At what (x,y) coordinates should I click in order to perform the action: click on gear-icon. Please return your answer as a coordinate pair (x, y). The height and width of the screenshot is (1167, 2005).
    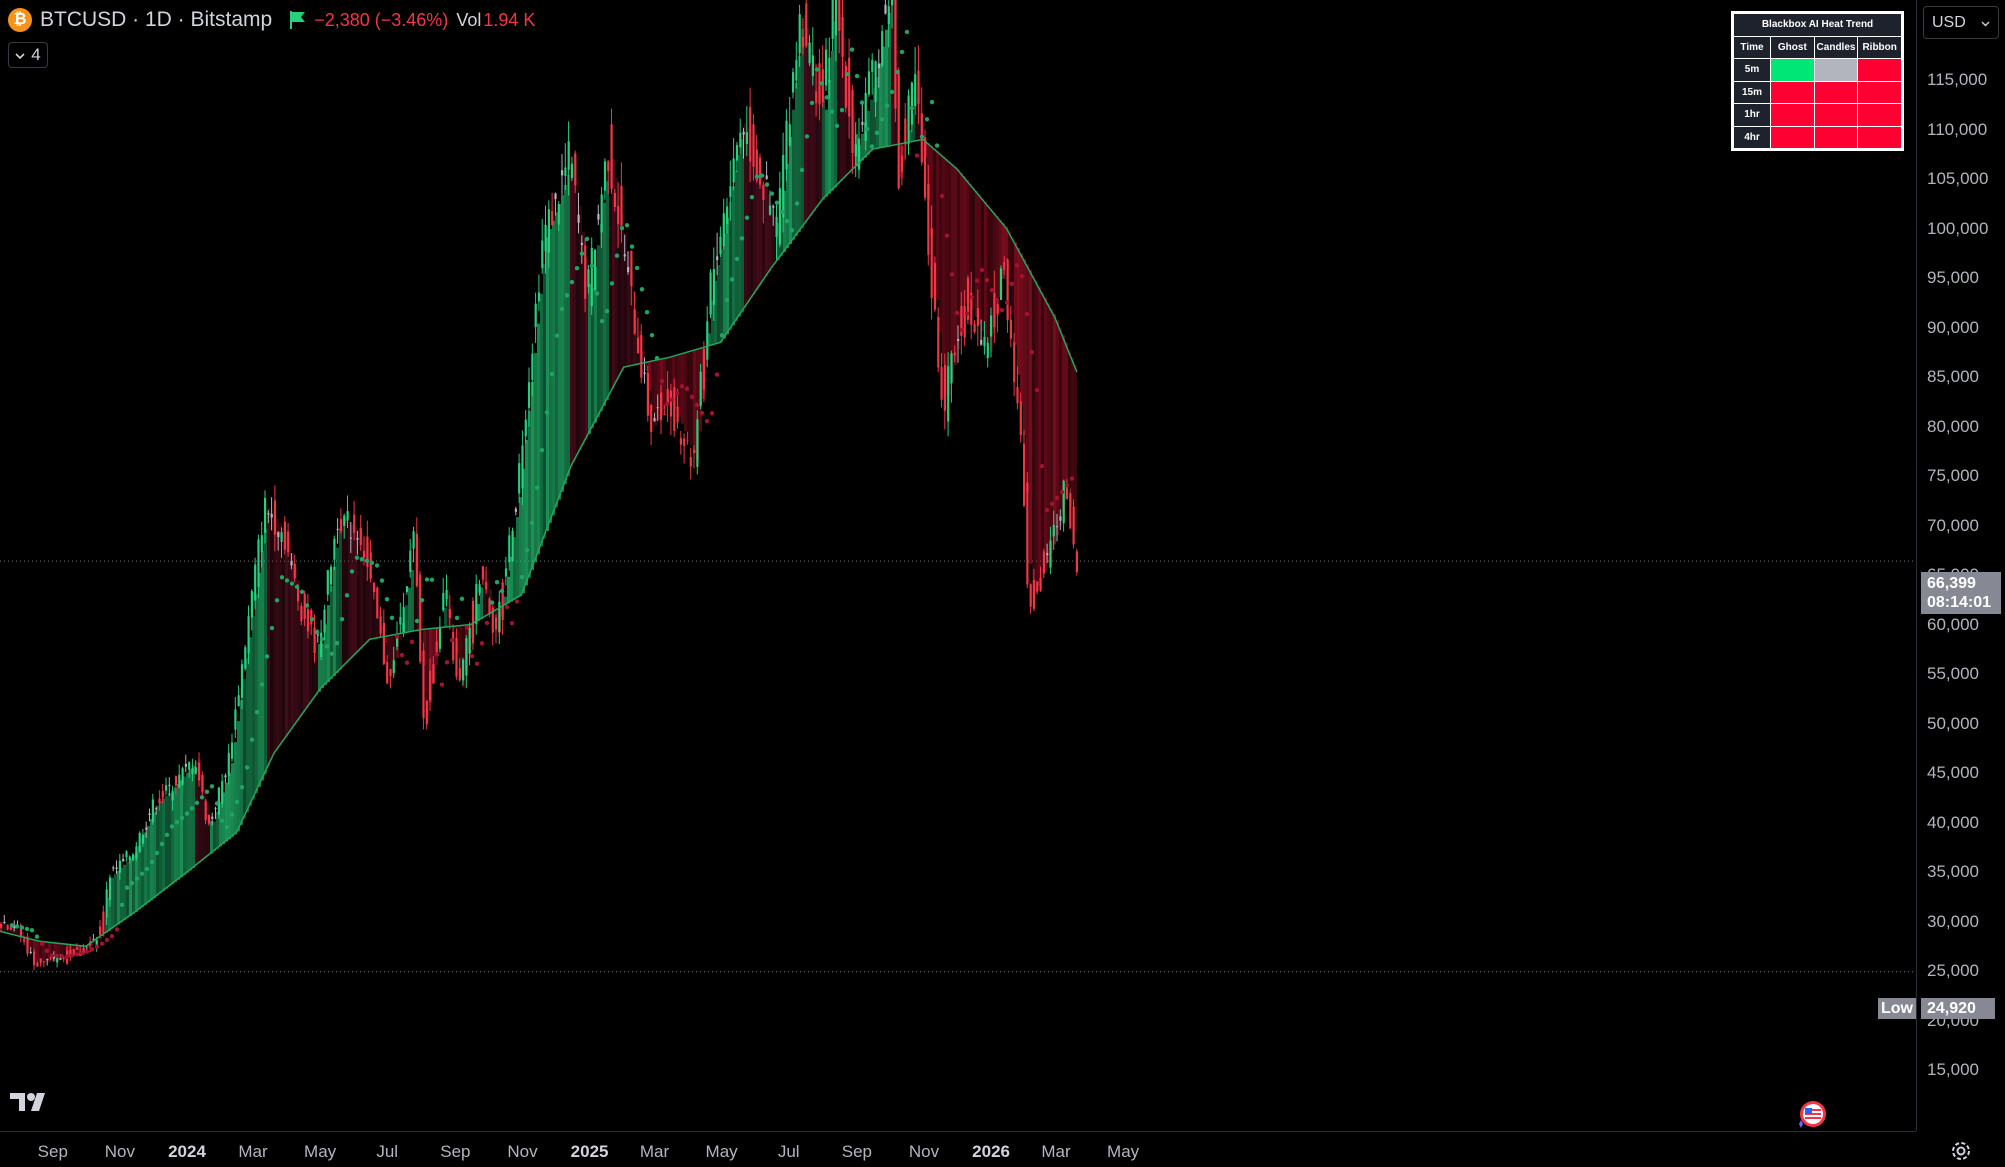
    Looking at the image, I should click on (1961, 1151).